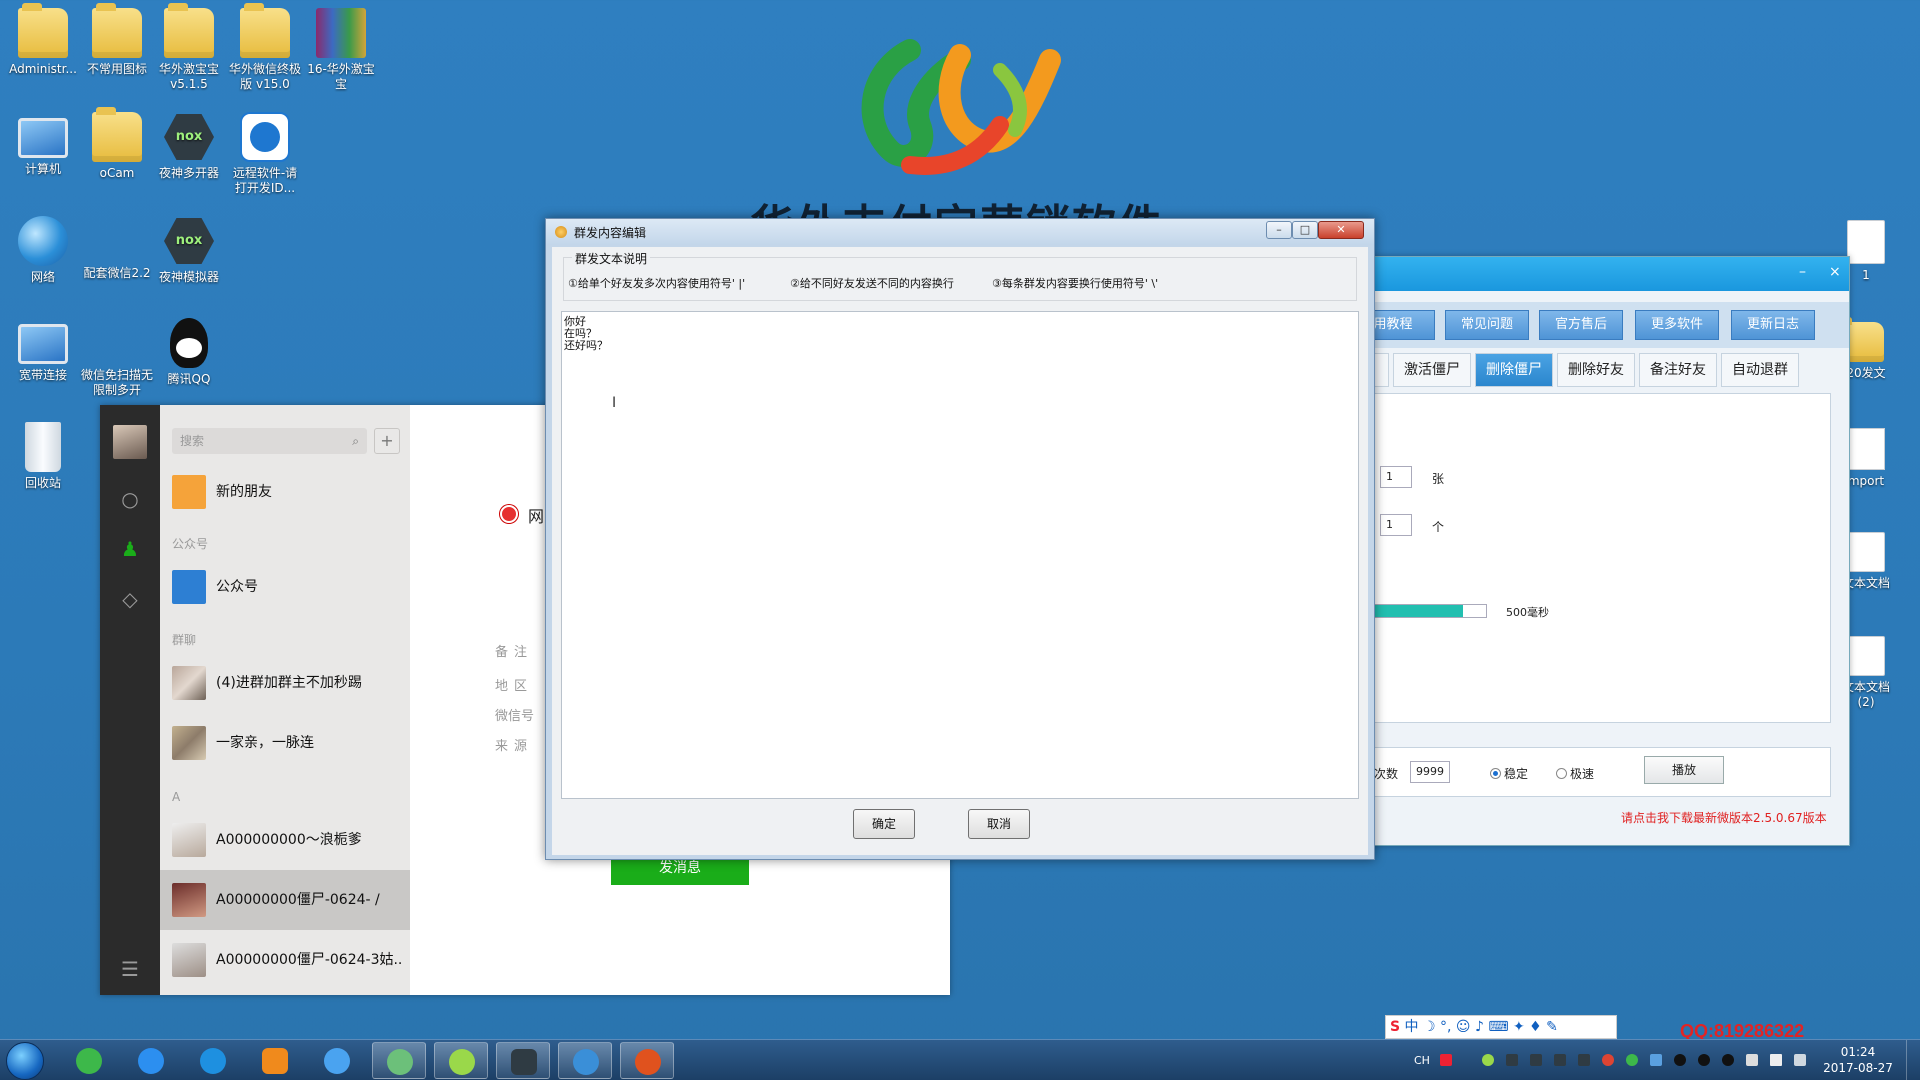 The width and height of the screenshot is (1920, 1080). Describe the element at coordinates (43, 344) in the screenshot. I see `broadband-icon` at that location.